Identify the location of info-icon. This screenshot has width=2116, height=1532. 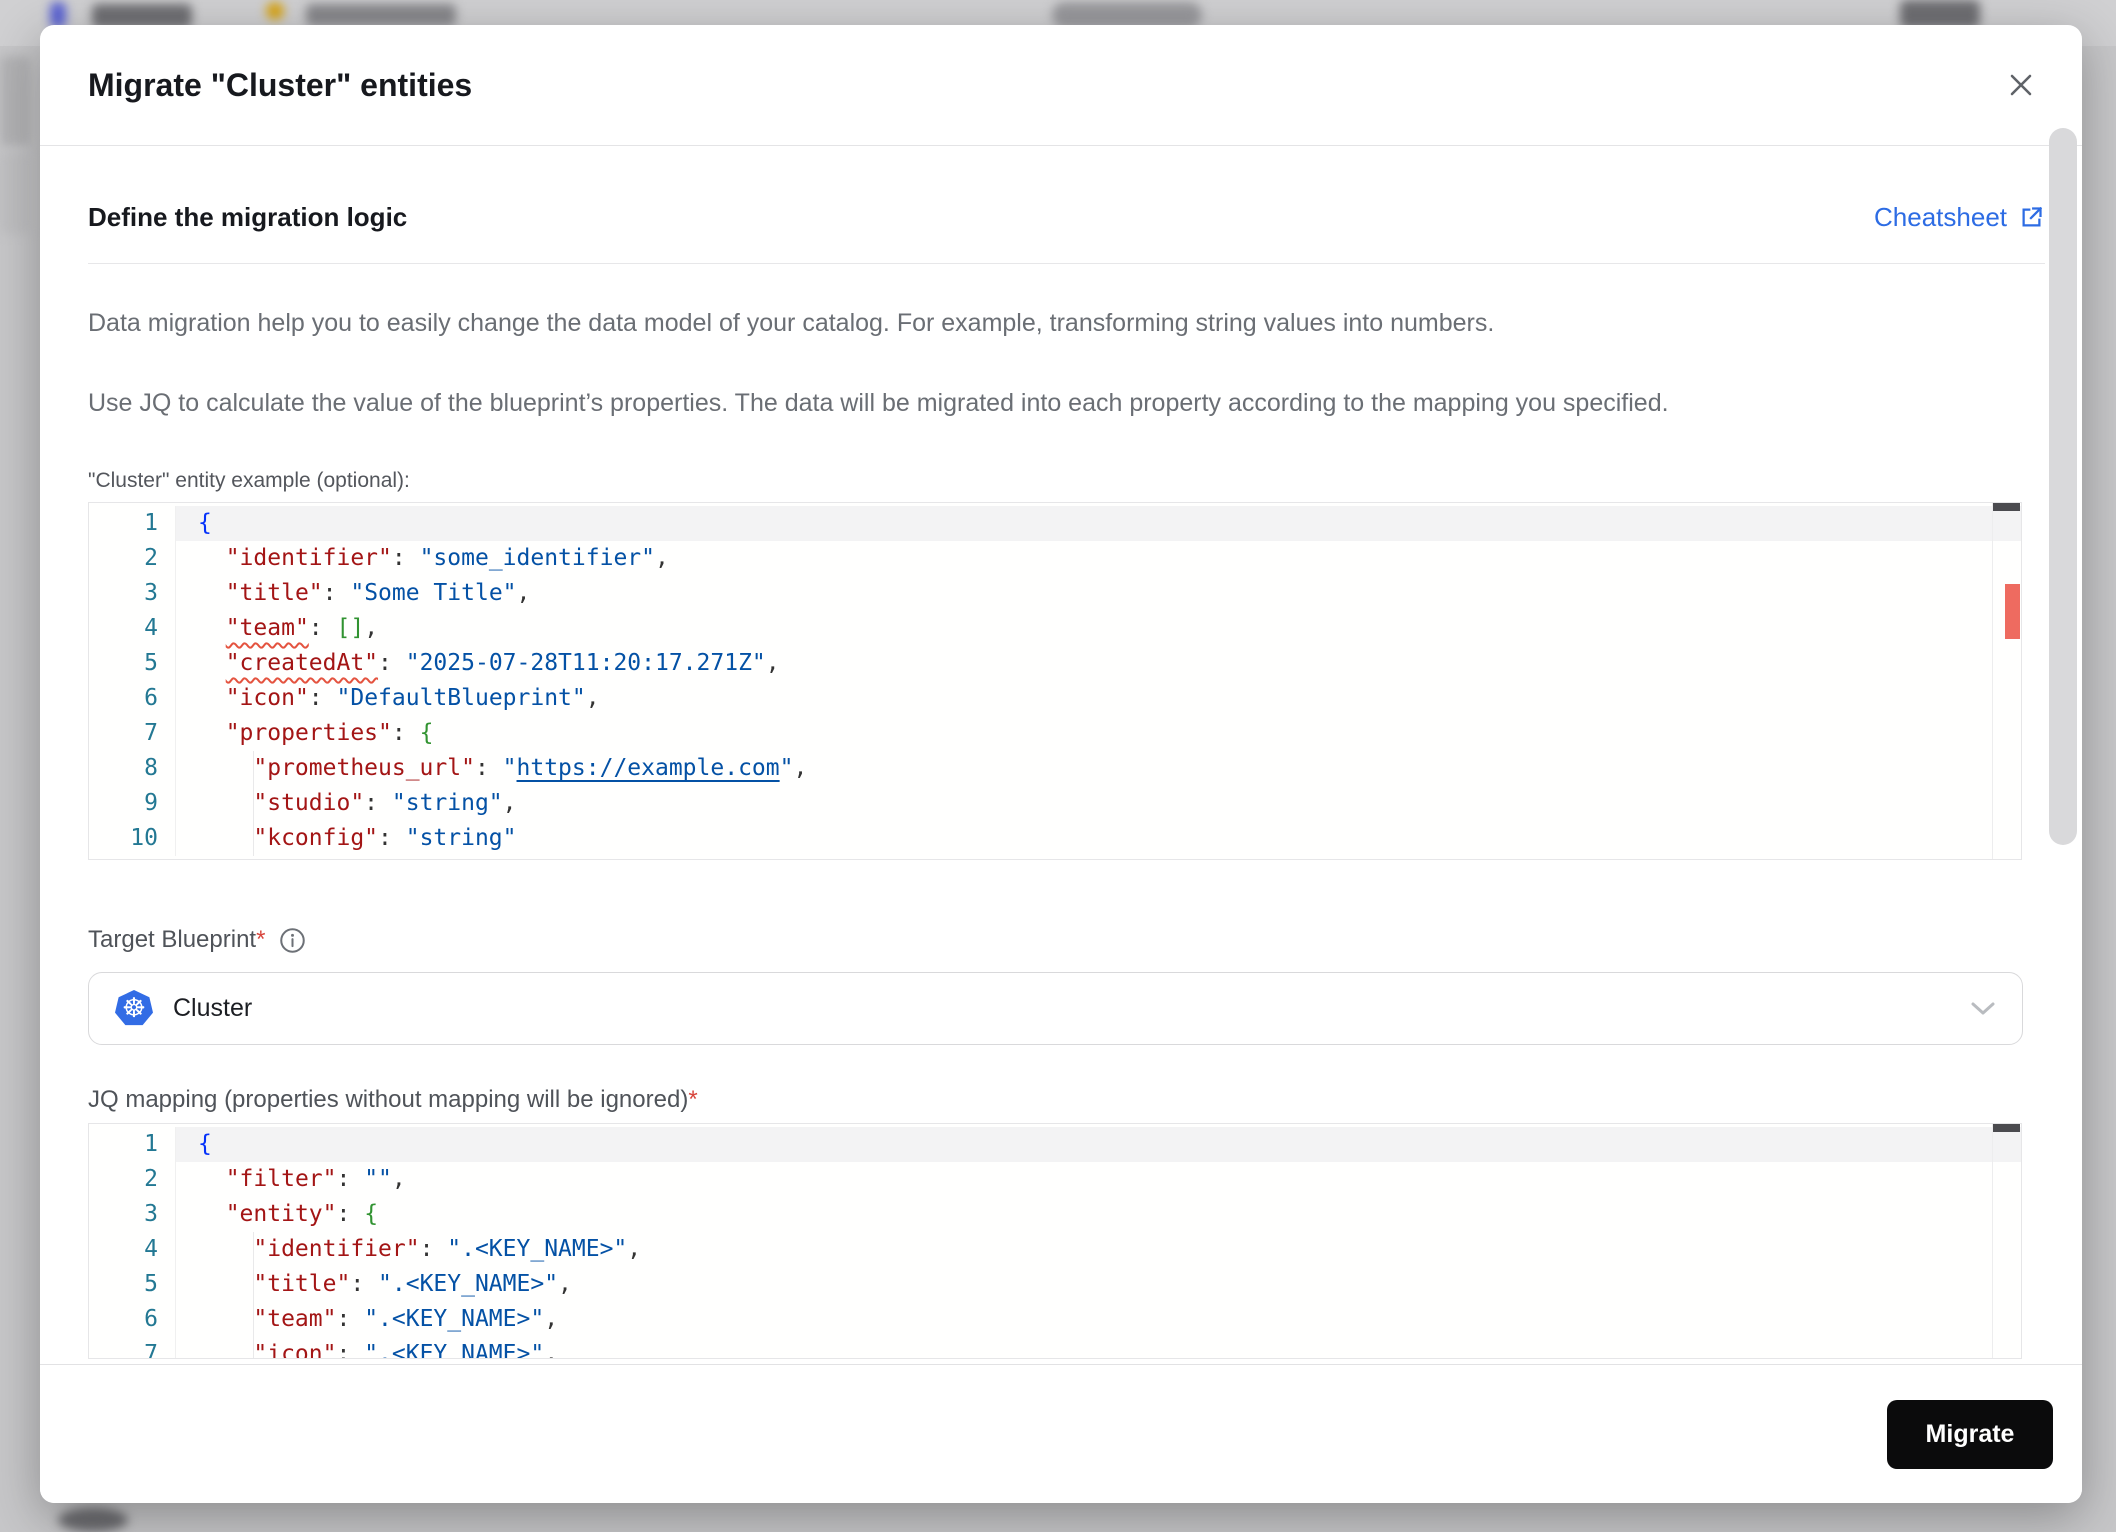
(292, 940).